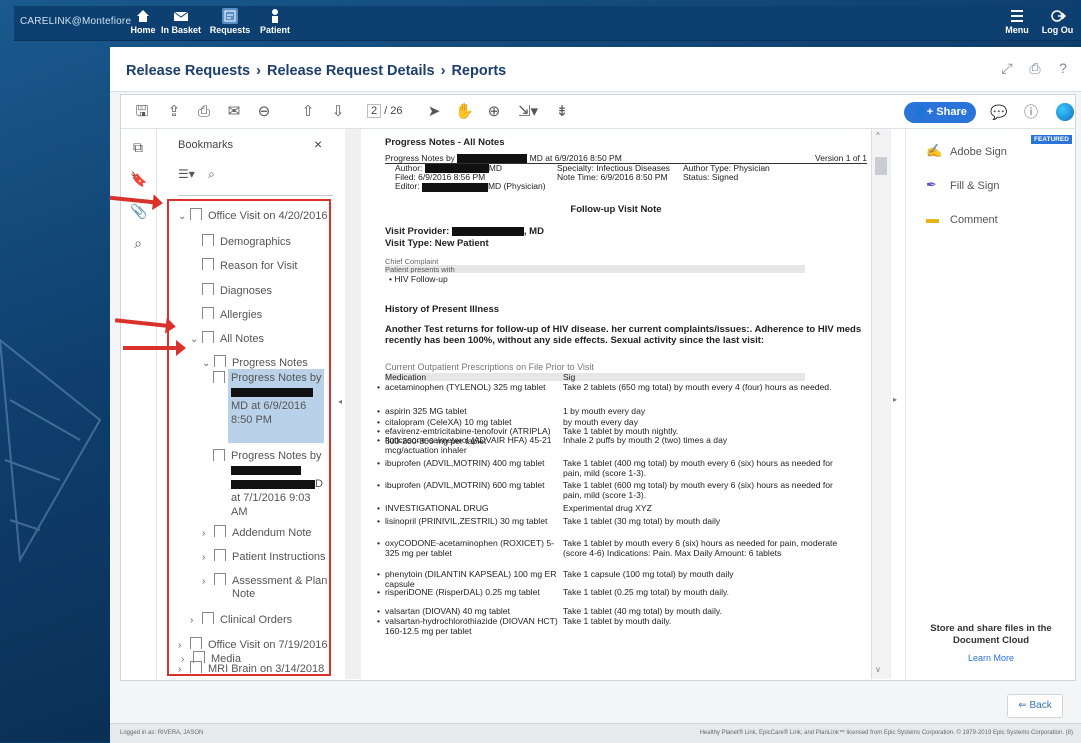 Image resolution: width=1081 pixels, height=743 pixels. What do you see at coordinates (963, 185) in the screenshot?
I see `tool-fill-sign: ✒ Fill & Sign` at bounding box center [963, 185].